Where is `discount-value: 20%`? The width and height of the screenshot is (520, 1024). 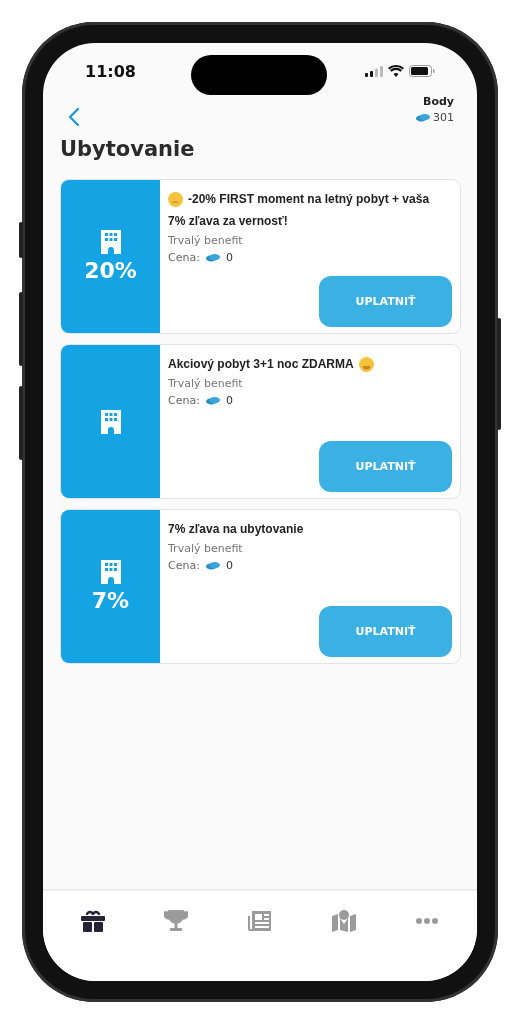
discount-value: 20% is located at coordinates (110, 270).